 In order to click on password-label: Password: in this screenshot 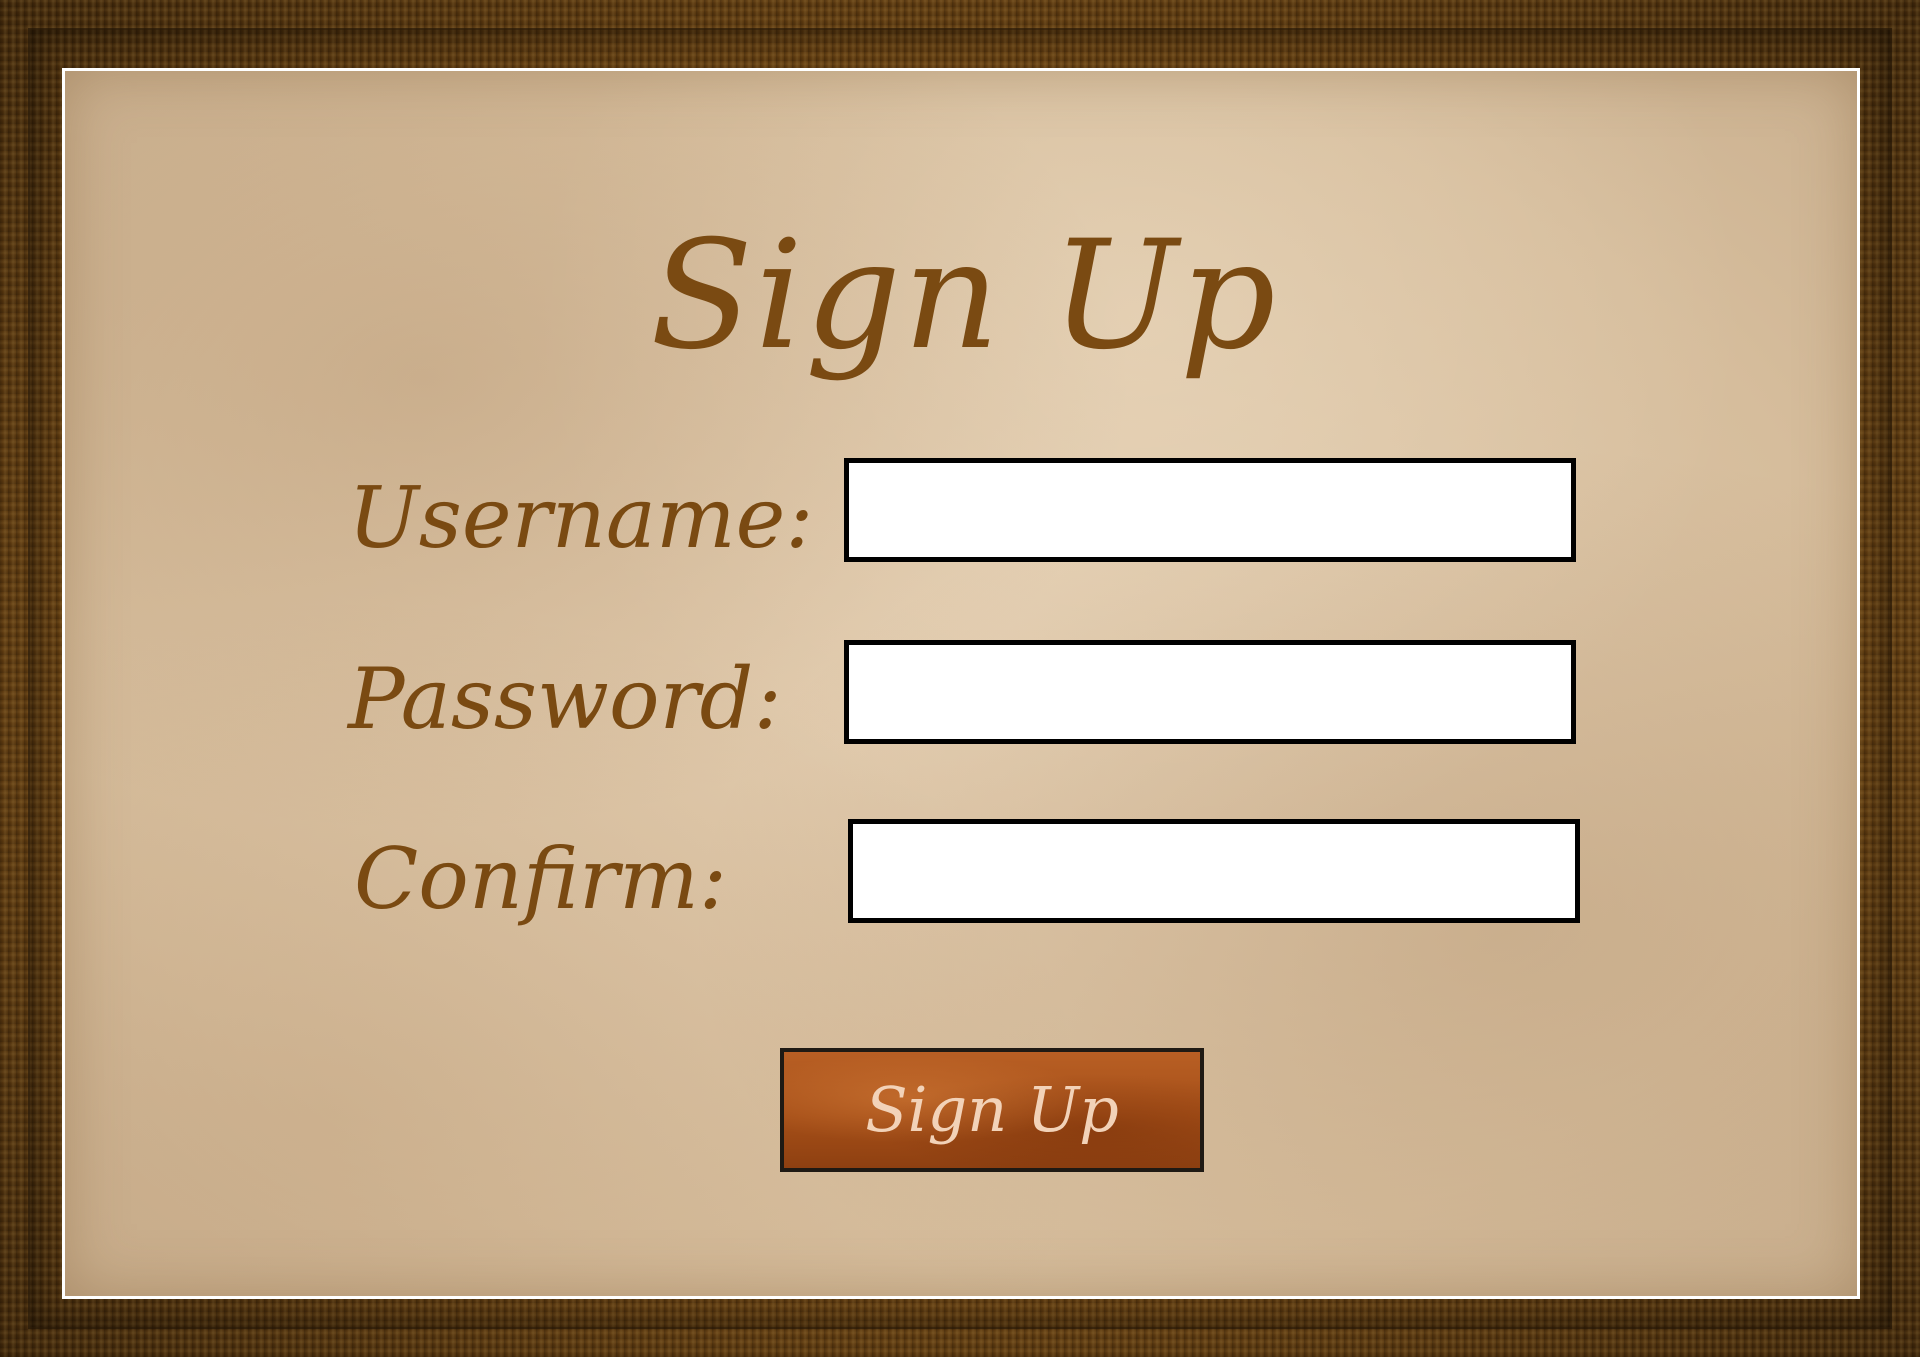, I will do `click(565, 699)`.